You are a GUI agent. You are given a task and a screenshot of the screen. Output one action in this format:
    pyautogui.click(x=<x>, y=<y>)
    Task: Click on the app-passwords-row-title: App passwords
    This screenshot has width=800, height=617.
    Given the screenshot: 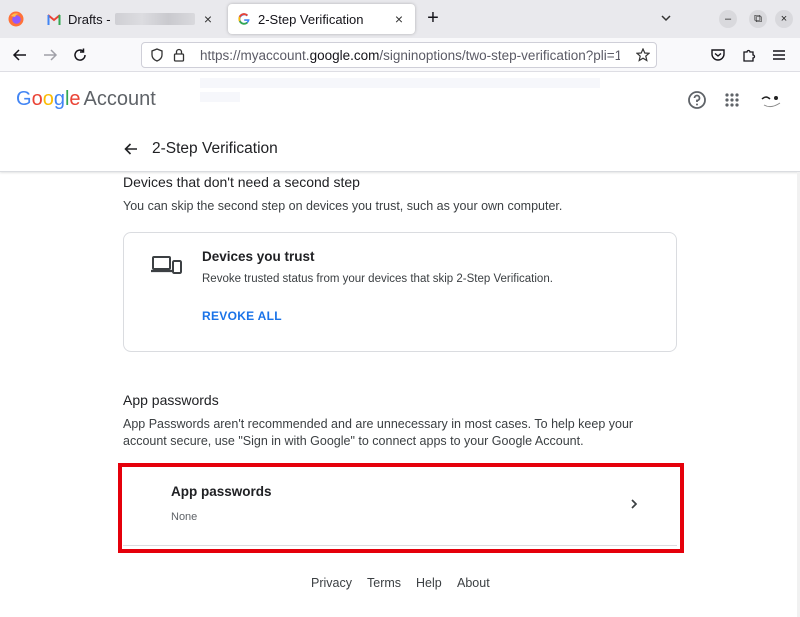 What is the action you would take?
    pyautogui.click(x=221, y=491)
    